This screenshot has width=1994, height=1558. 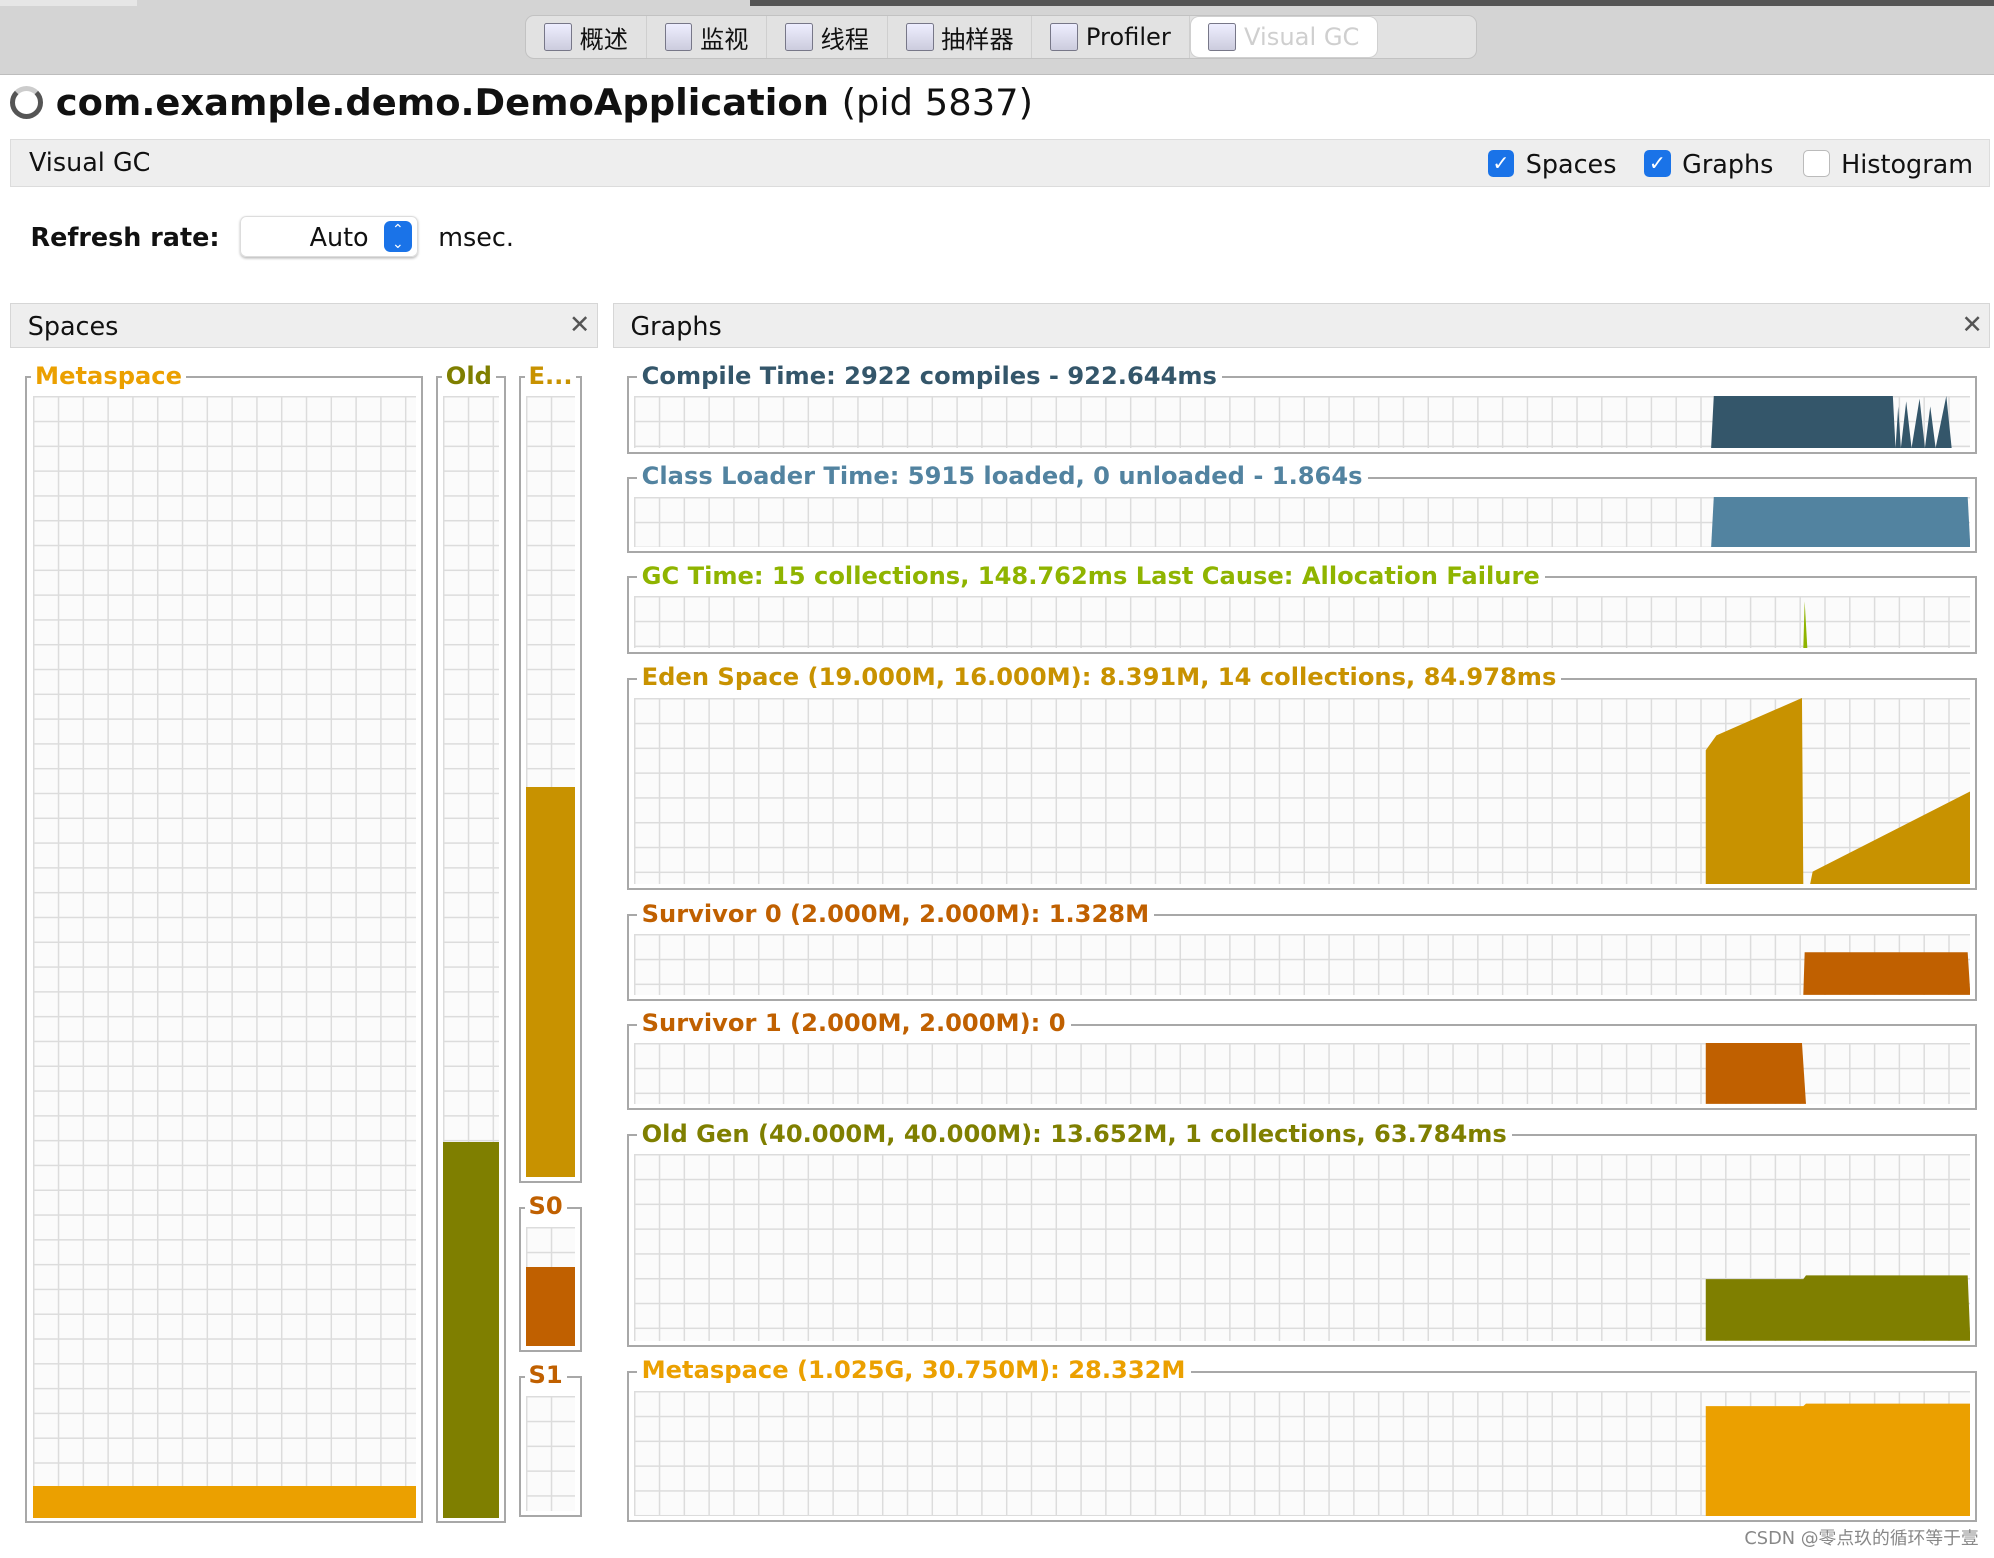 What do you see at coordinates (977, 39) in the screenshot?
I see `tab-label: 抽样器` at bounding box center [977, 39].